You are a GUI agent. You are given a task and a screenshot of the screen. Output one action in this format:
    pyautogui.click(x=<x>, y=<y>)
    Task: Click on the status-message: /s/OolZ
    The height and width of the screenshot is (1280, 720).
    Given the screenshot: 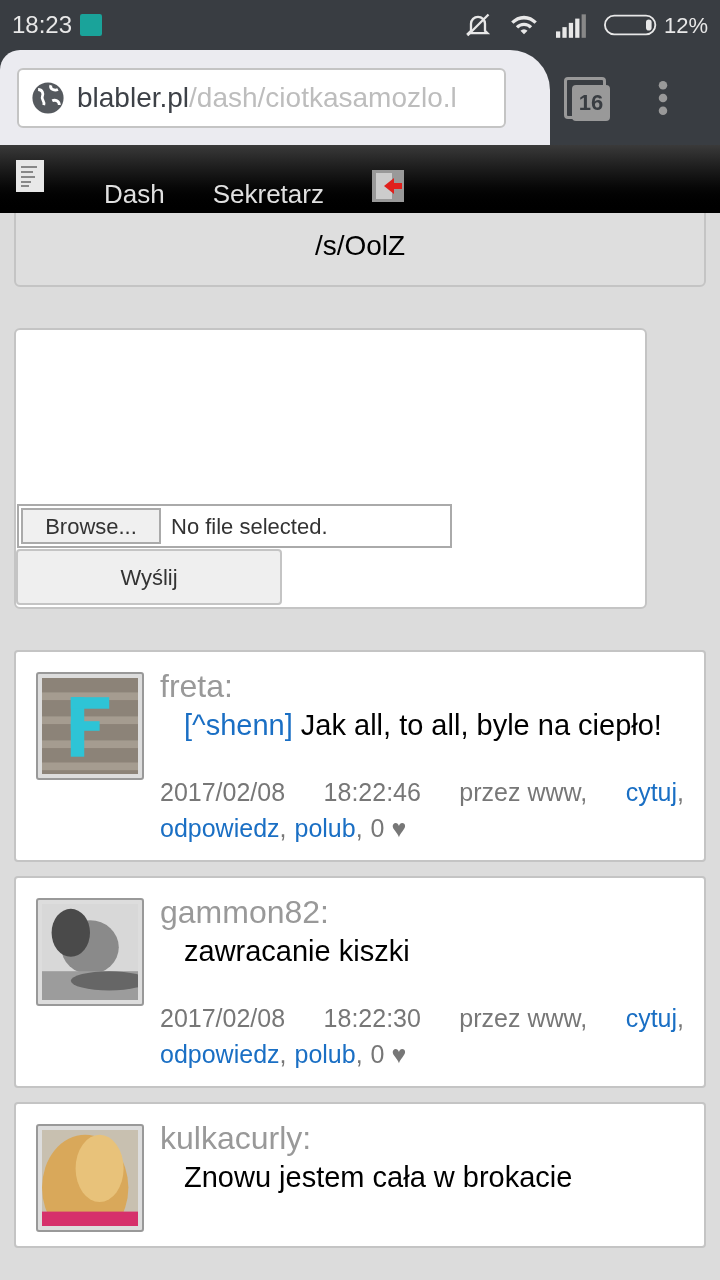 What is the action you would take?
    pyautogui.click(x=360, y=246)
    